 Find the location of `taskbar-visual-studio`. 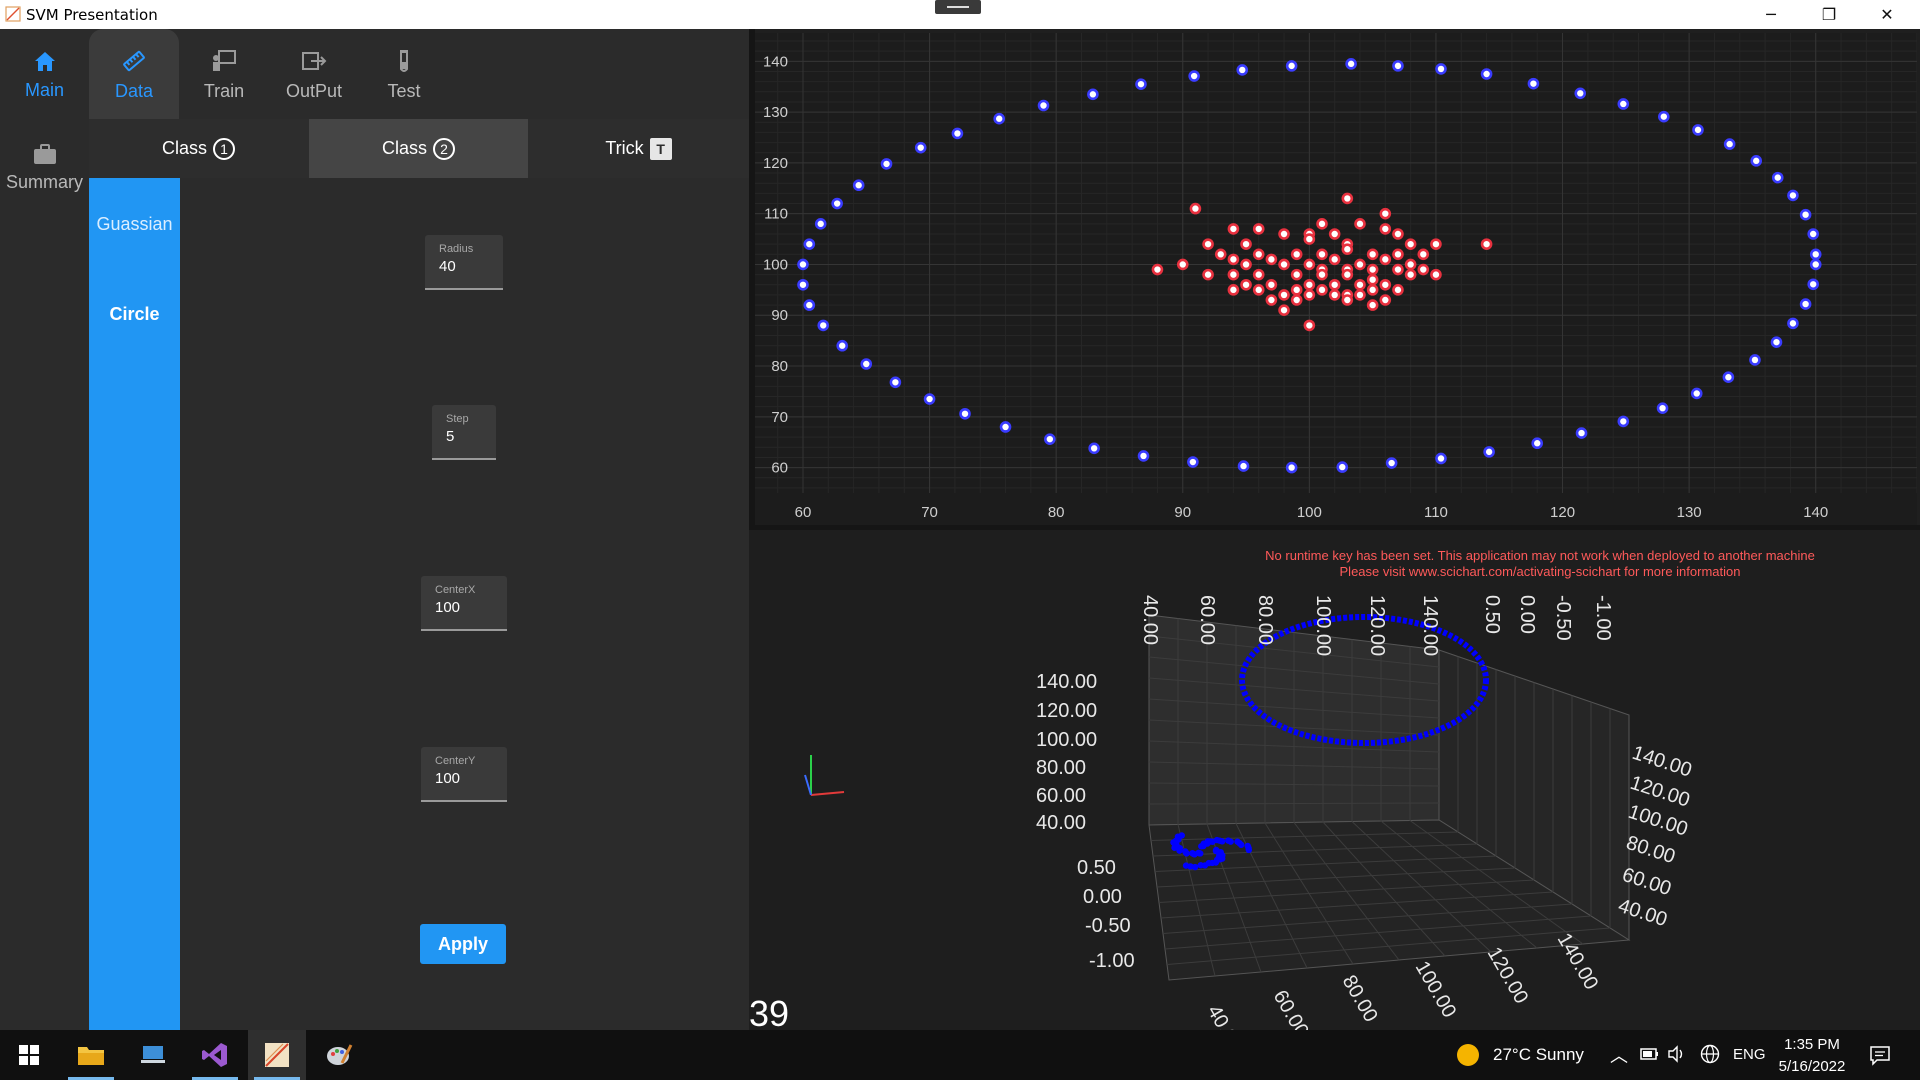

taskbar-visual-studio is located at coordinates (215, 1055).